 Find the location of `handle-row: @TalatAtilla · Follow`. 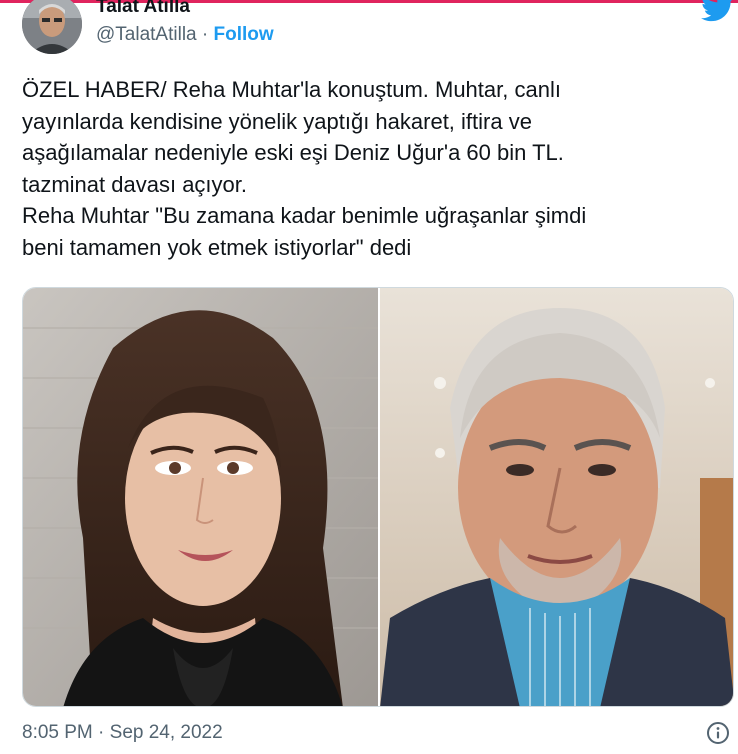

handle-row: @TalatAtilla · Follow is located at coordinates (185, 35).